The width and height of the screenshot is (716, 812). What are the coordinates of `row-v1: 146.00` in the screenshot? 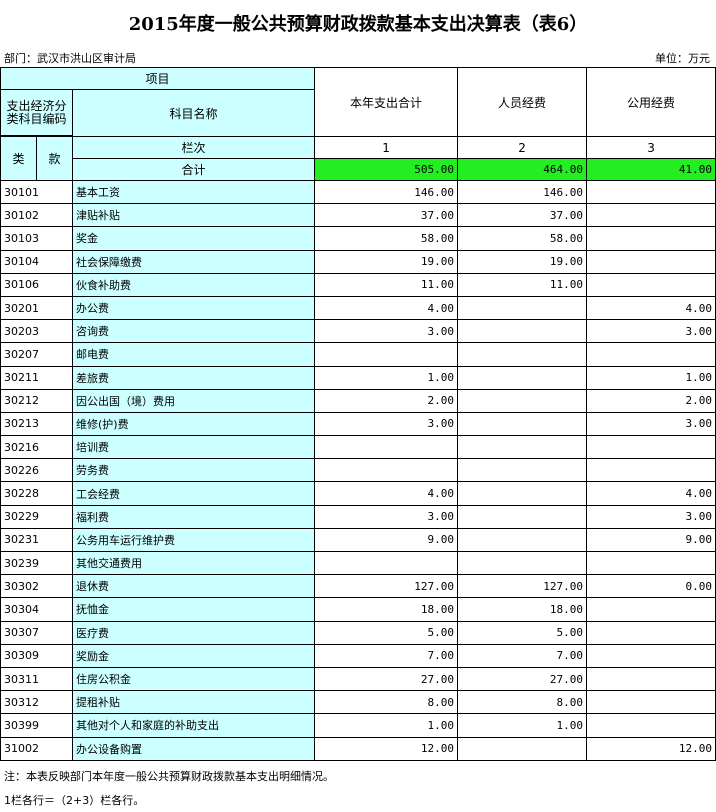 It's located at (386, 192).